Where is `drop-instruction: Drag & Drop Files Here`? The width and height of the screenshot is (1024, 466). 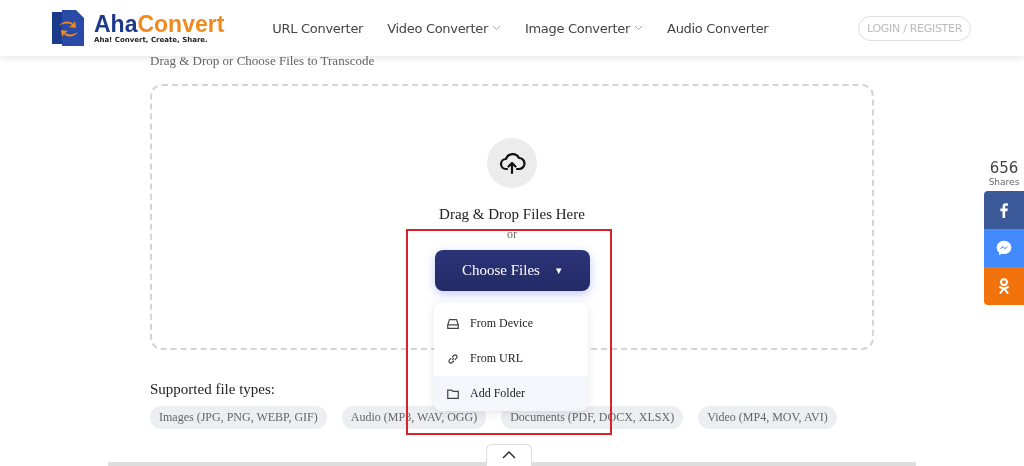 drop-instruction: Drag & Drop Files Here is located at coordinates (512, 214).